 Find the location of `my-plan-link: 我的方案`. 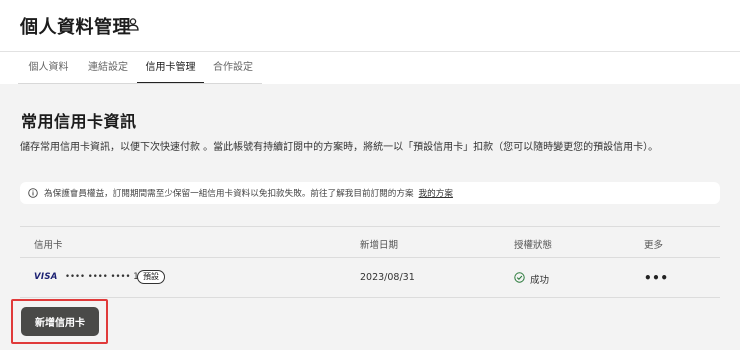

my-plan-link: 我的方案 is located at coordinates (436, 194).